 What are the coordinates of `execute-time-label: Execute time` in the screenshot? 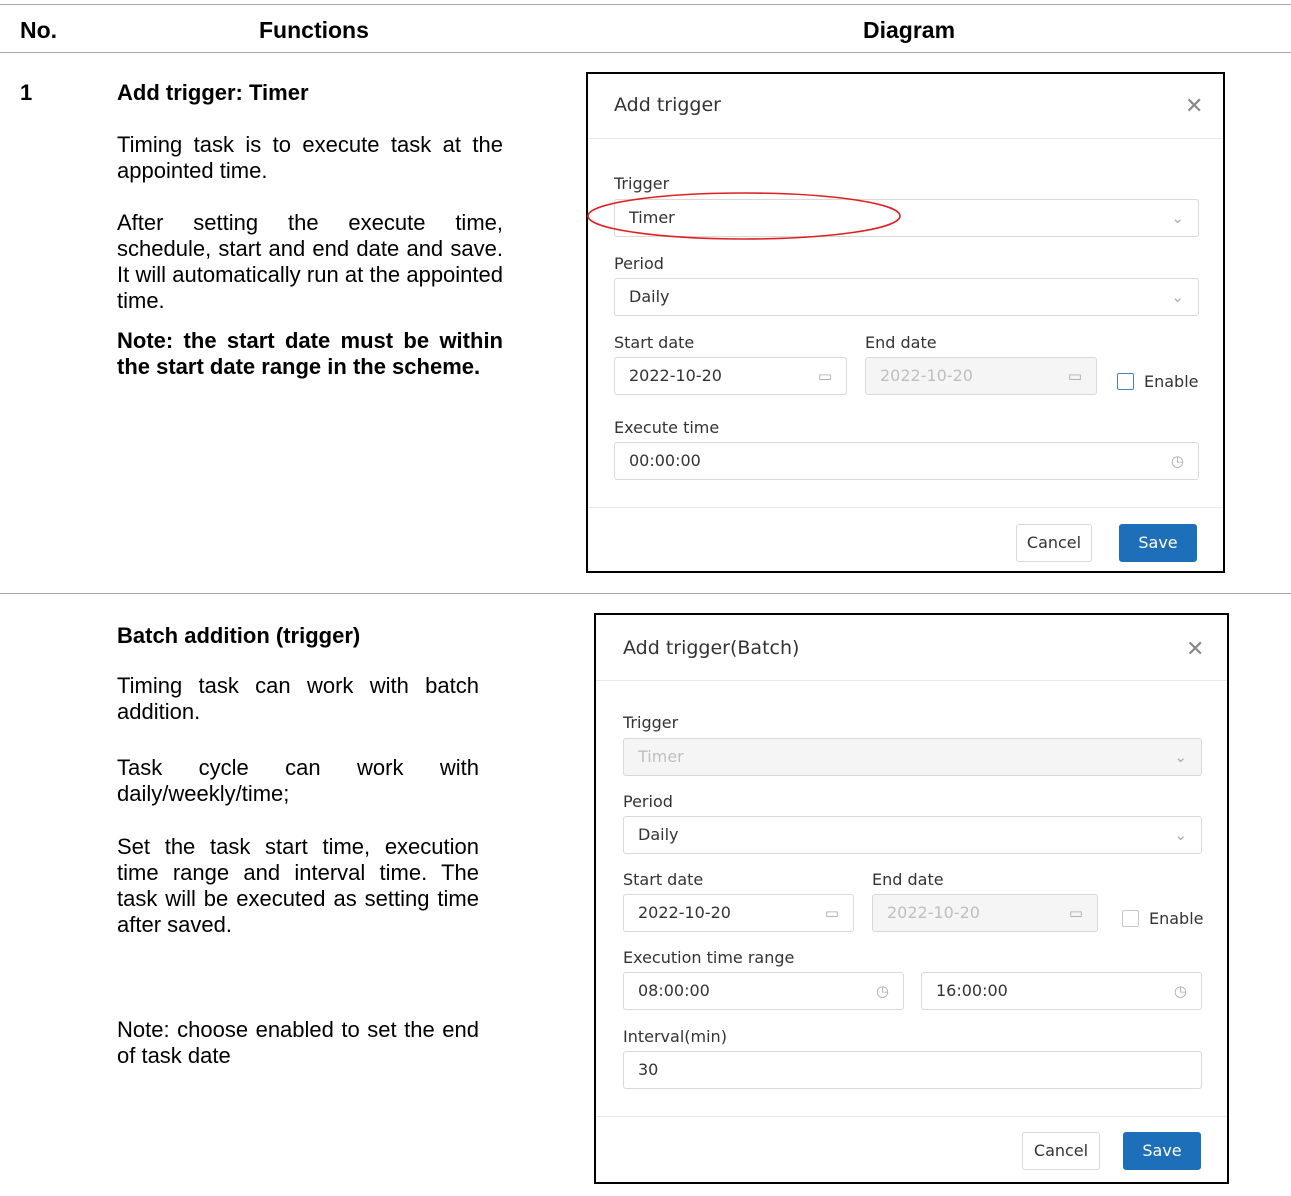 It's located at (667, 427).